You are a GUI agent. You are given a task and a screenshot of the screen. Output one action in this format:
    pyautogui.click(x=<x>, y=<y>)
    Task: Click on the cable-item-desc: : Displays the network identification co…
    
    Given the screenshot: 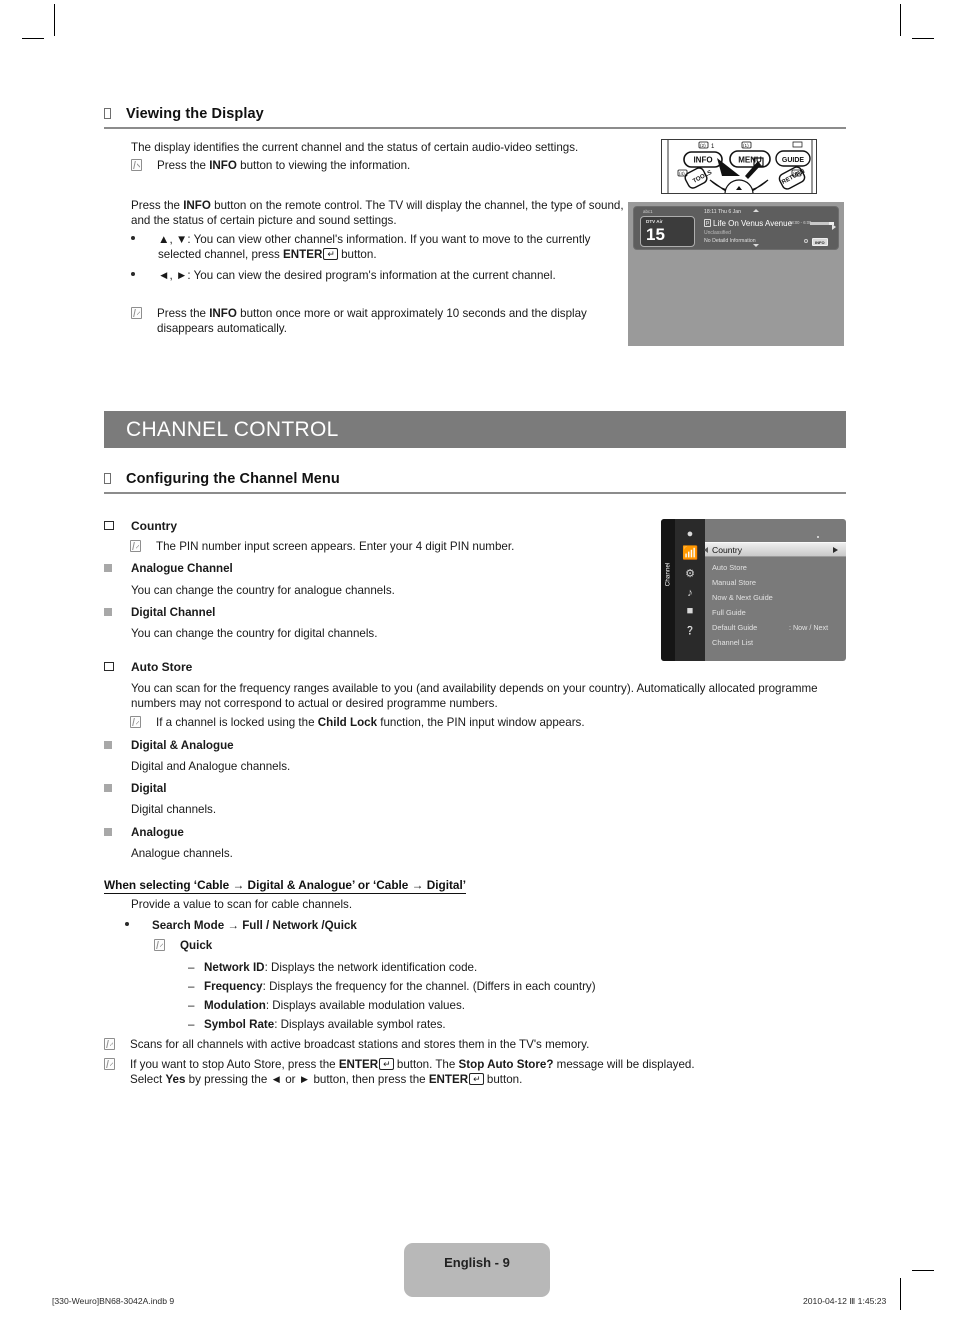 What is the action you would take?
    pyautogui.click(x=371, y=967)
    